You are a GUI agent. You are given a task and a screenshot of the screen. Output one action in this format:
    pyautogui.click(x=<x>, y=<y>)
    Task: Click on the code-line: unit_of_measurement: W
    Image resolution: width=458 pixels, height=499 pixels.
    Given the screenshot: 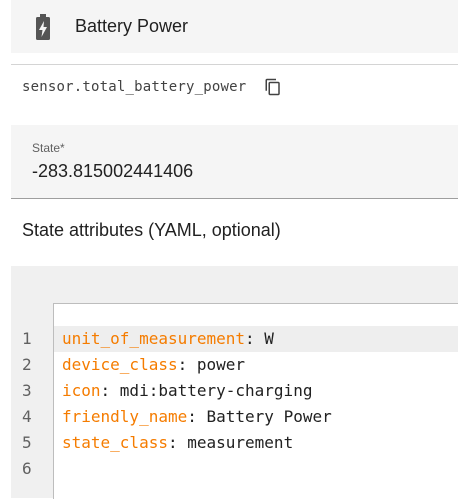 What is the action you would take?
    pyautogui.click(x=256, y=339)
    